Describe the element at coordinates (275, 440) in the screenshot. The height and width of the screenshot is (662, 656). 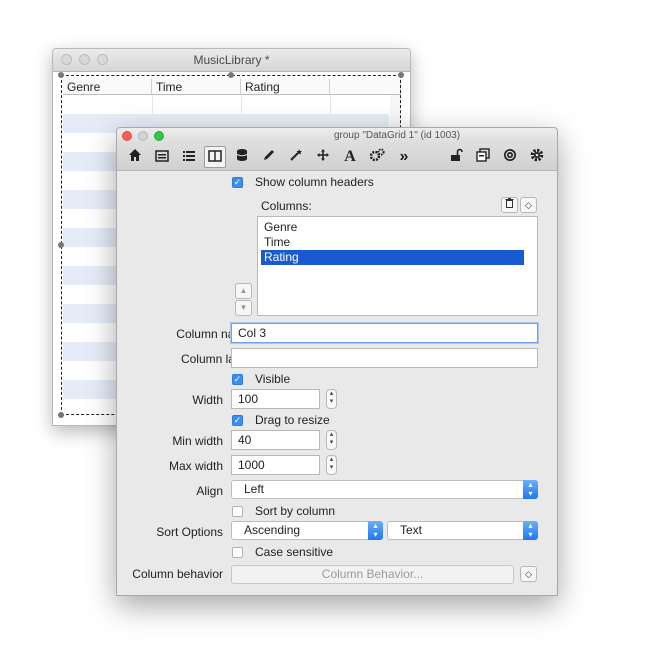
I see `min-width-field: 40` at that location.